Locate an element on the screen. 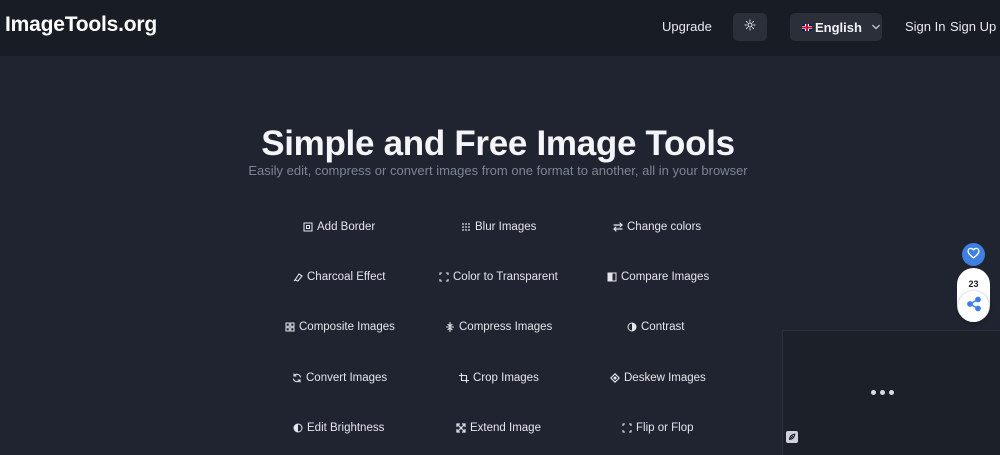 The image size is (1000, 455). border-icon is located at coordinates (308, 227).